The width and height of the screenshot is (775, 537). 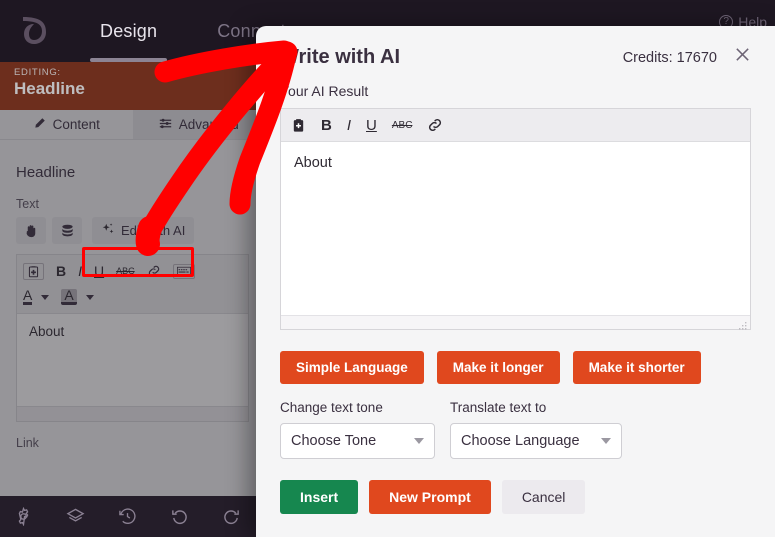 I want to click on history-clock-icon, so click(x=127, y=517).